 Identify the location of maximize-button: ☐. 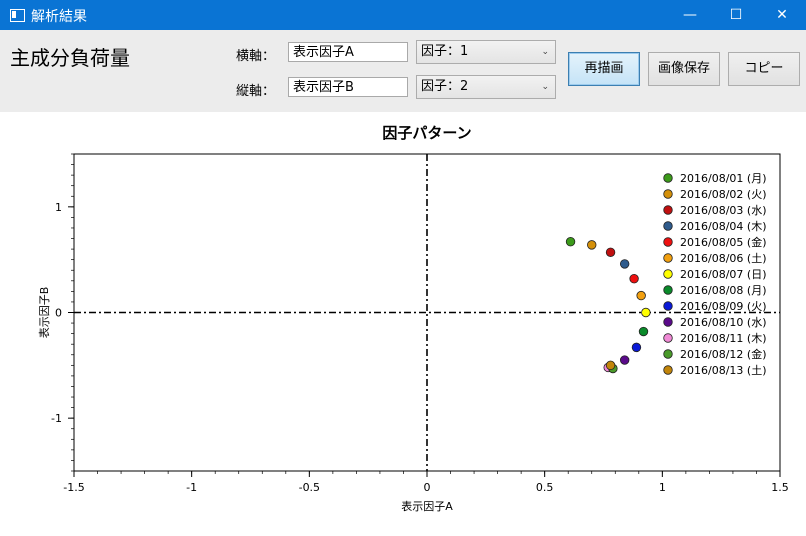
(736, 15).